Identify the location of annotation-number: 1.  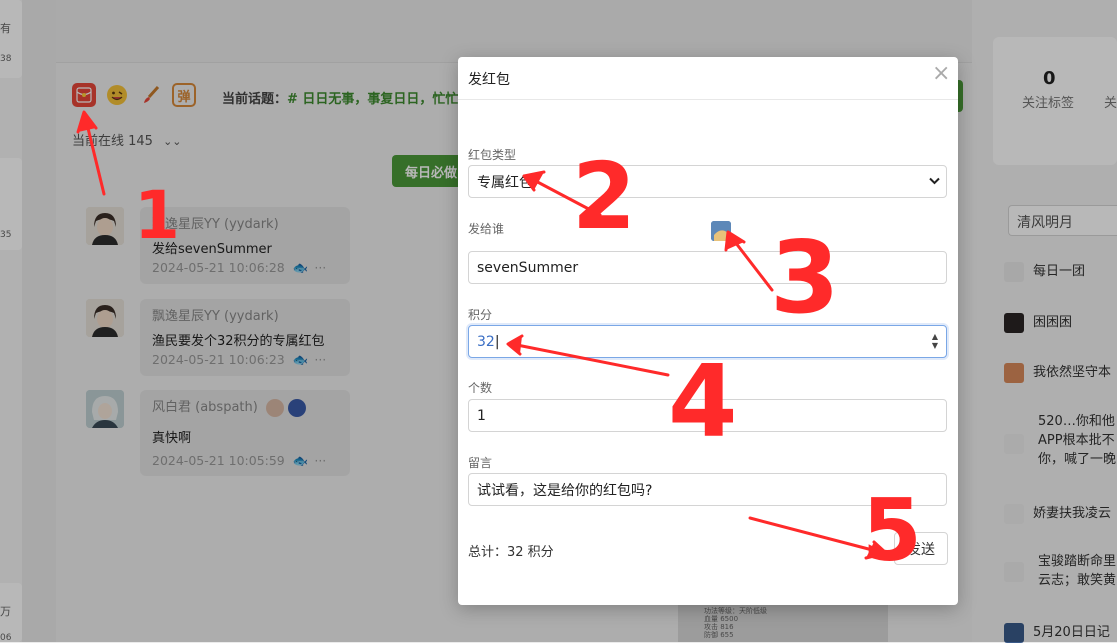
(157, 215).